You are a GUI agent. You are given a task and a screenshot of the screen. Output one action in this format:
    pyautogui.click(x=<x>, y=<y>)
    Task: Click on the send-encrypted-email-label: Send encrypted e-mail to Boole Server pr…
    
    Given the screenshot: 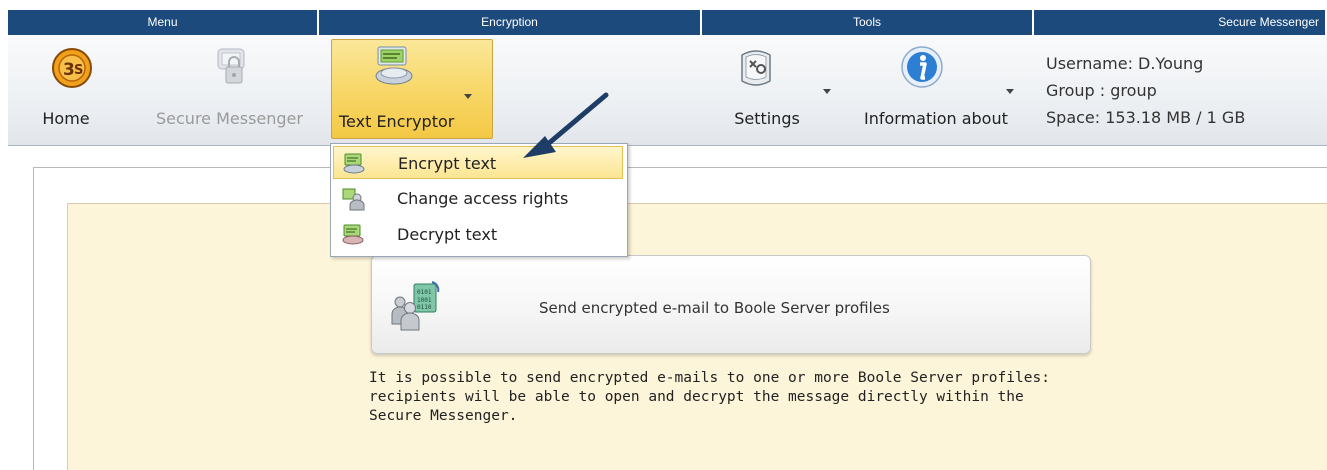 What is the action you would take?
    pyautogui.click(x=714, y=308)
    